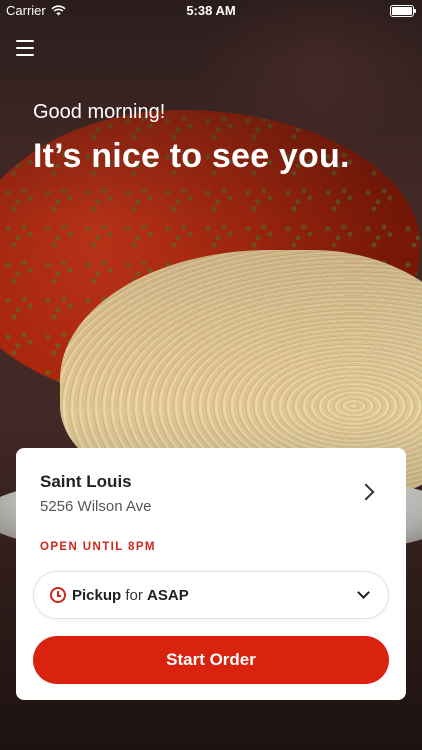 The image size is (422, 750). I want to click on start-order-button: Start Order, so click(211, 660).